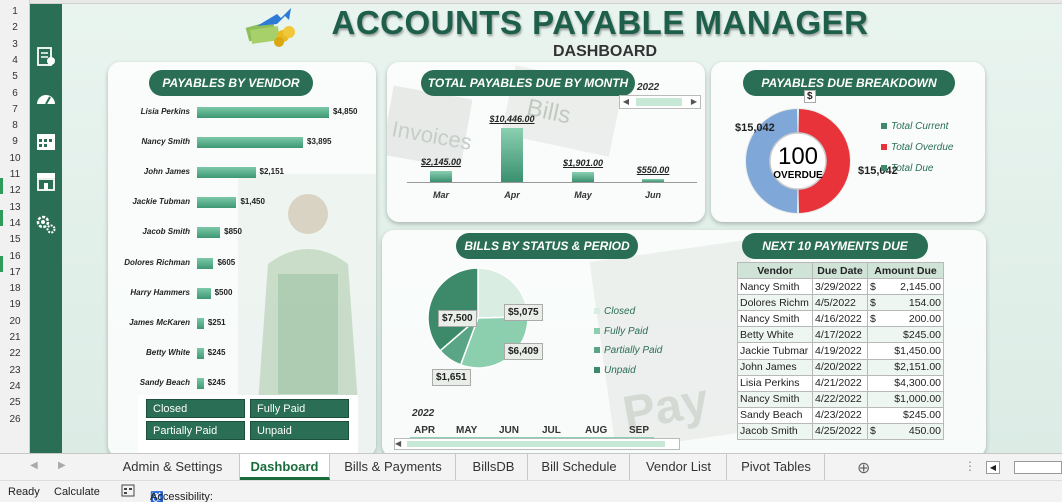 The image size is (1062, 502). Describe the element at coordinates (46, 58) in the screenshot. I see `invoice-icon` at that location.